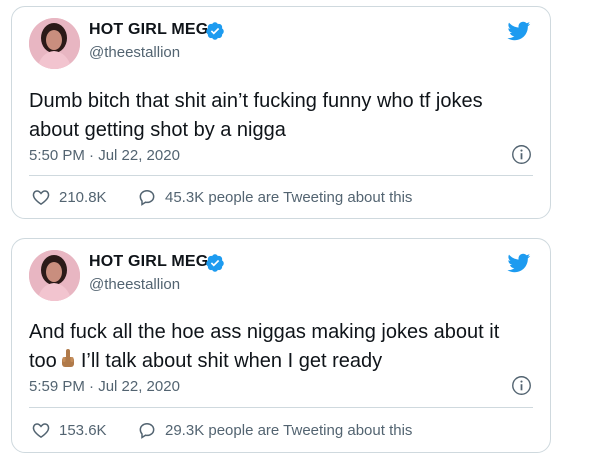 Image resolution: width=600 pixels, height=455 pixels. I want to click on like-button: 153.6K, so click(69, 430).